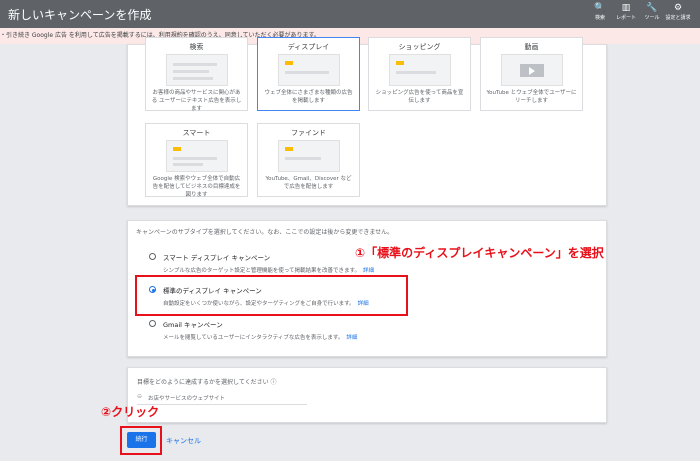  What do you see at coordinates (308, 133) in the screenshot?
I see `campaign-type-title: ファインド` at bounding box center [308, 133].